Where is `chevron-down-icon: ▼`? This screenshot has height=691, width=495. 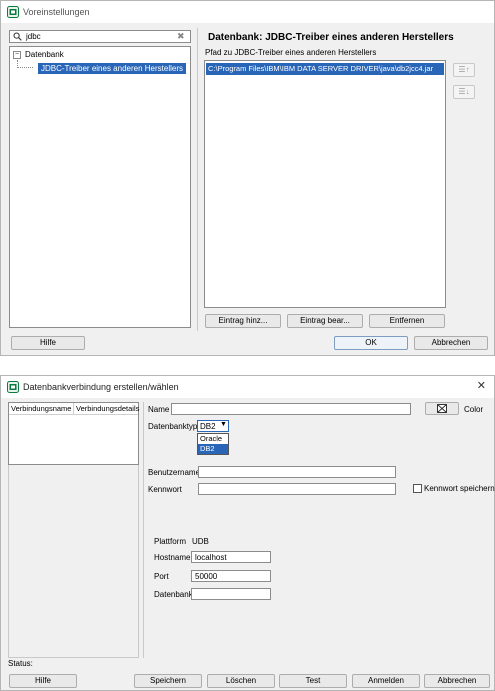 chevron-down-icon: ▼ is located at coordinates (223, 424).